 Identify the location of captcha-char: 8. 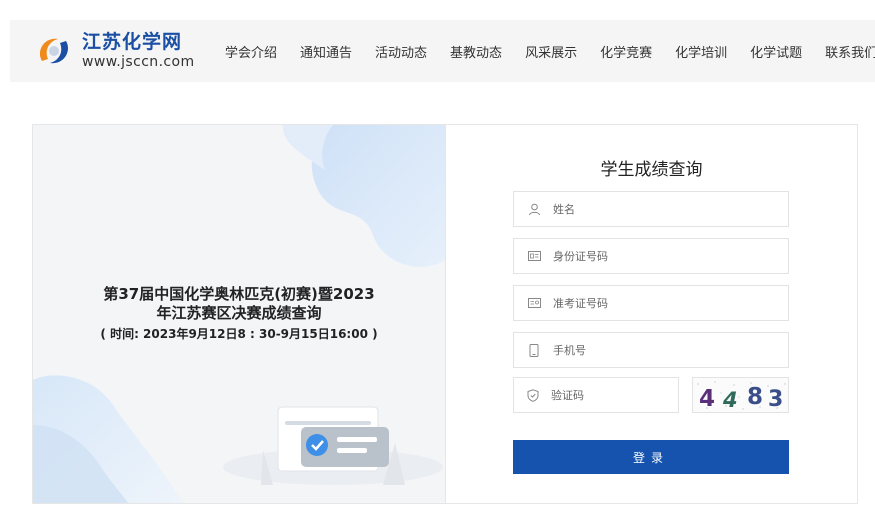
(755, 397).